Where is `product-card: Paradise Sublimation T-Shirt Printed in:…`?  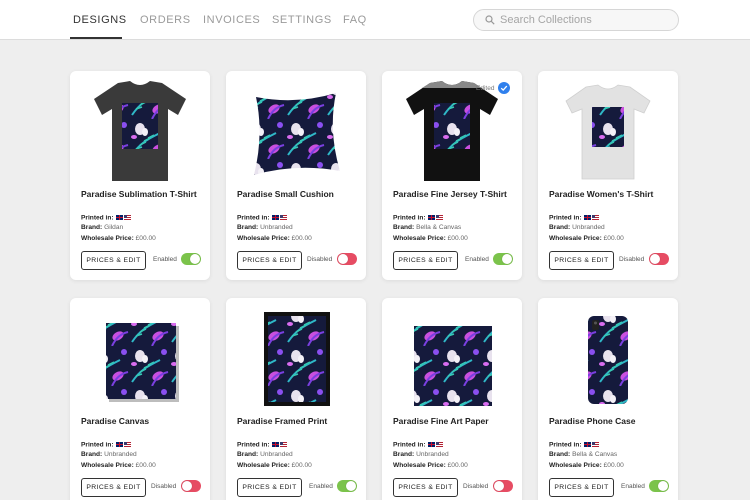
product-card: Paradise Sublimation T-Shirt Printed in:… is located at coordinates (140, 175).